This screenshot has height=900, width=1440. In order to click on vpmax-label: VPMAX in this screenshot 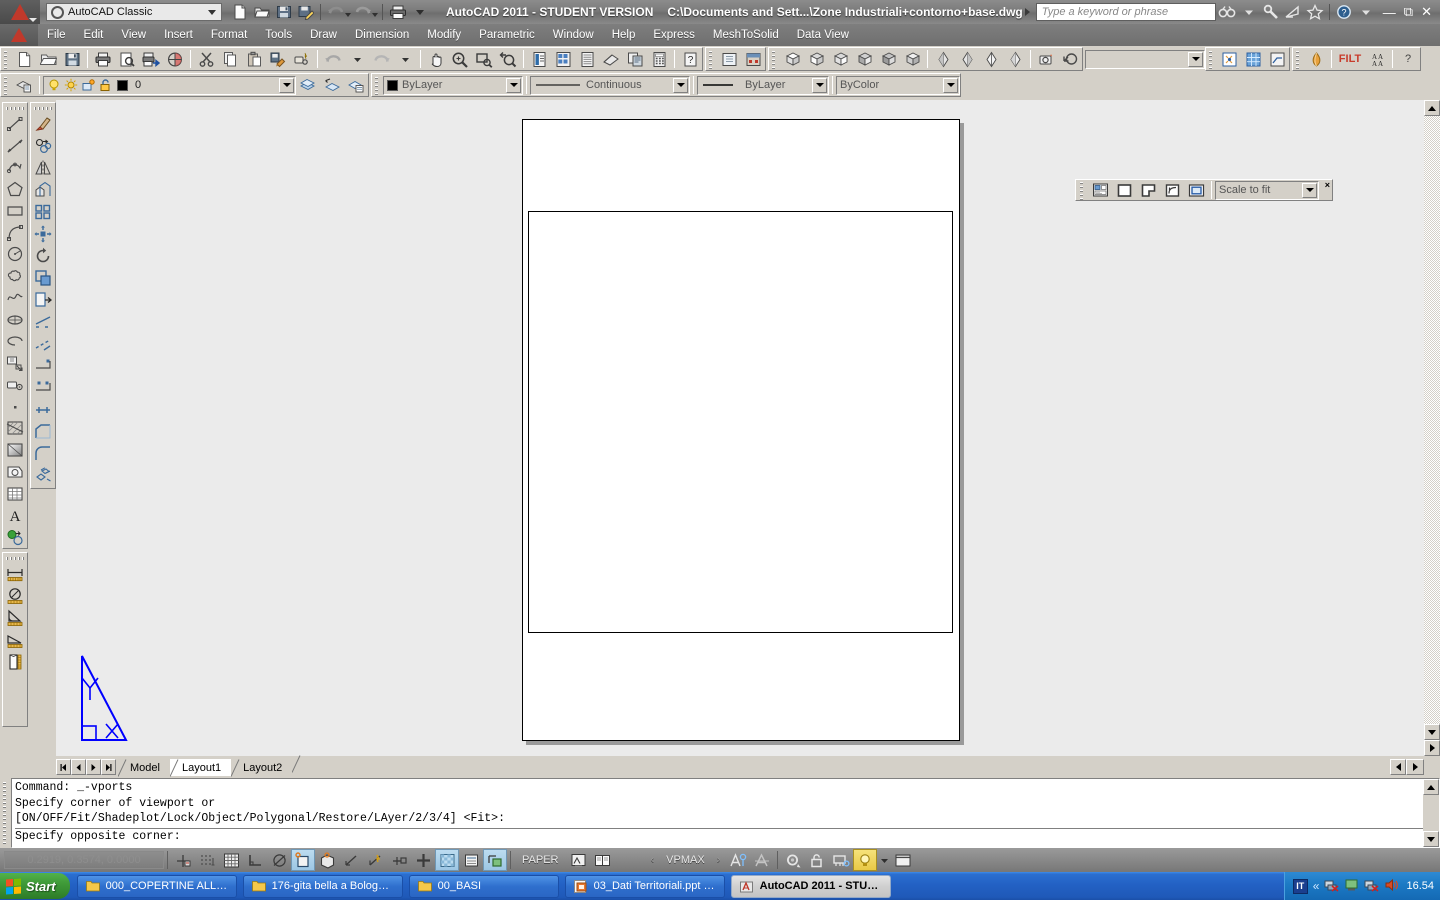, I will do `click(685, 860)`.